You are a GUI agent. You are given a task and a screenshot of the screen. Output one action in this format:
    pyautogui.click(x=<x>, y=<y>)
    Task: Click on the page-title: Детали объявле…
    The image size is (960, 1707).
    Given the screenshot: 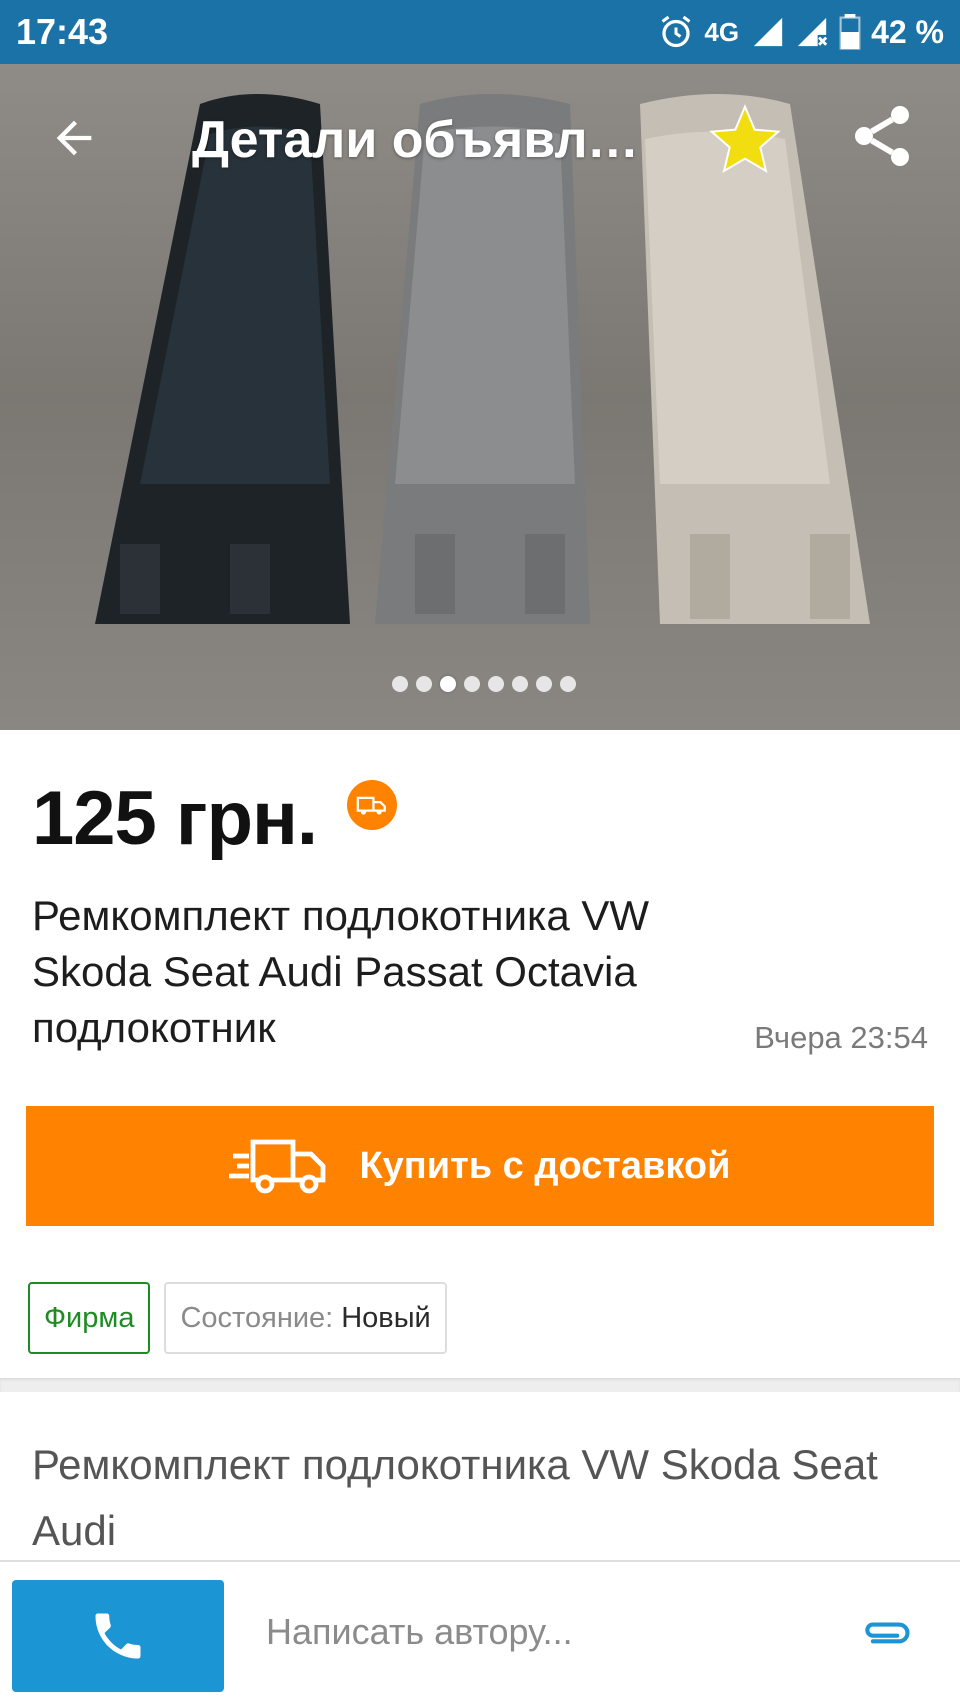 What is the action you would take?
    pyautogui.click(x=422, y=140)
    